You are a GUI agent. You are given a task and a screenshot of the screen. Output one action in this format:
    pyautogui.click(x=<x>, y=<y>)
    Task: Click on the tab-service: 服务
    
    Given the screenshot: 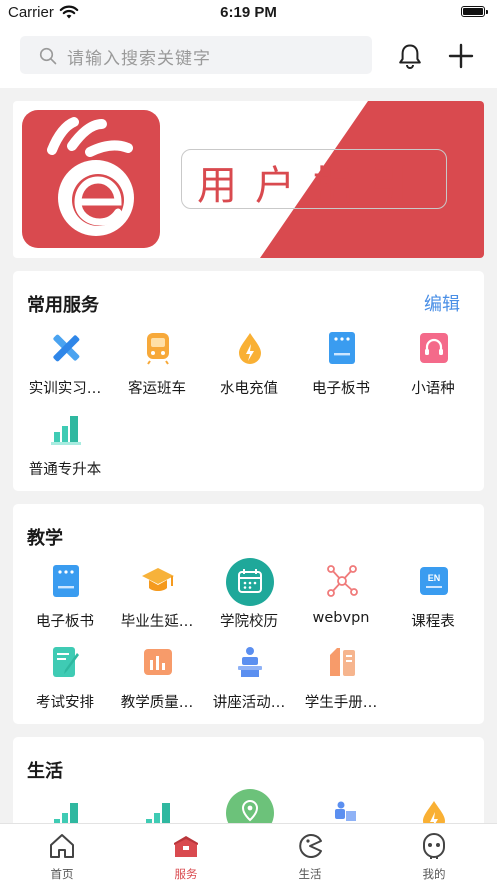 What is the action you would take?
    pyautogui.click(x=186, y=854)
    